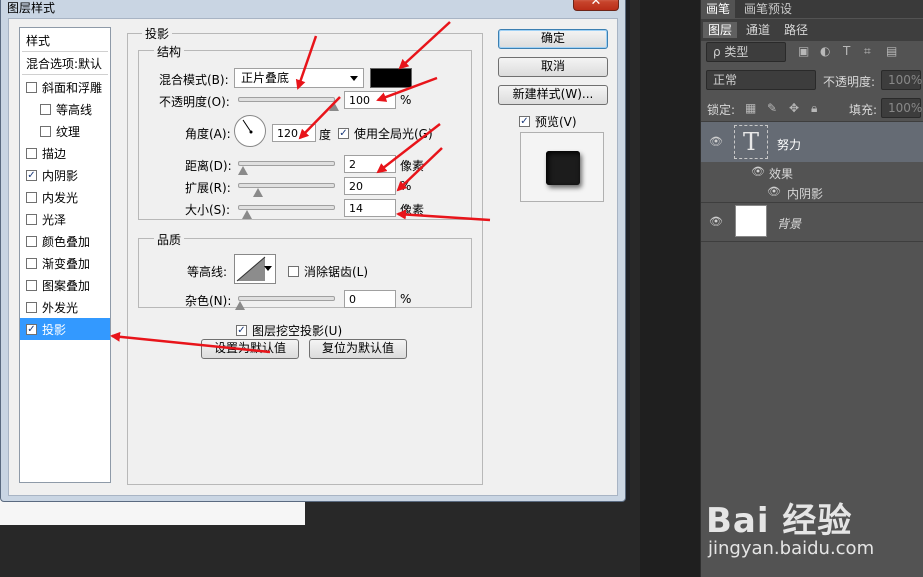 The height and width of the screenshot is (577, 923). Describe the element at coordinates (190, 342) in the screenshot. I see `arrow-drop-shadow-item` at that location.